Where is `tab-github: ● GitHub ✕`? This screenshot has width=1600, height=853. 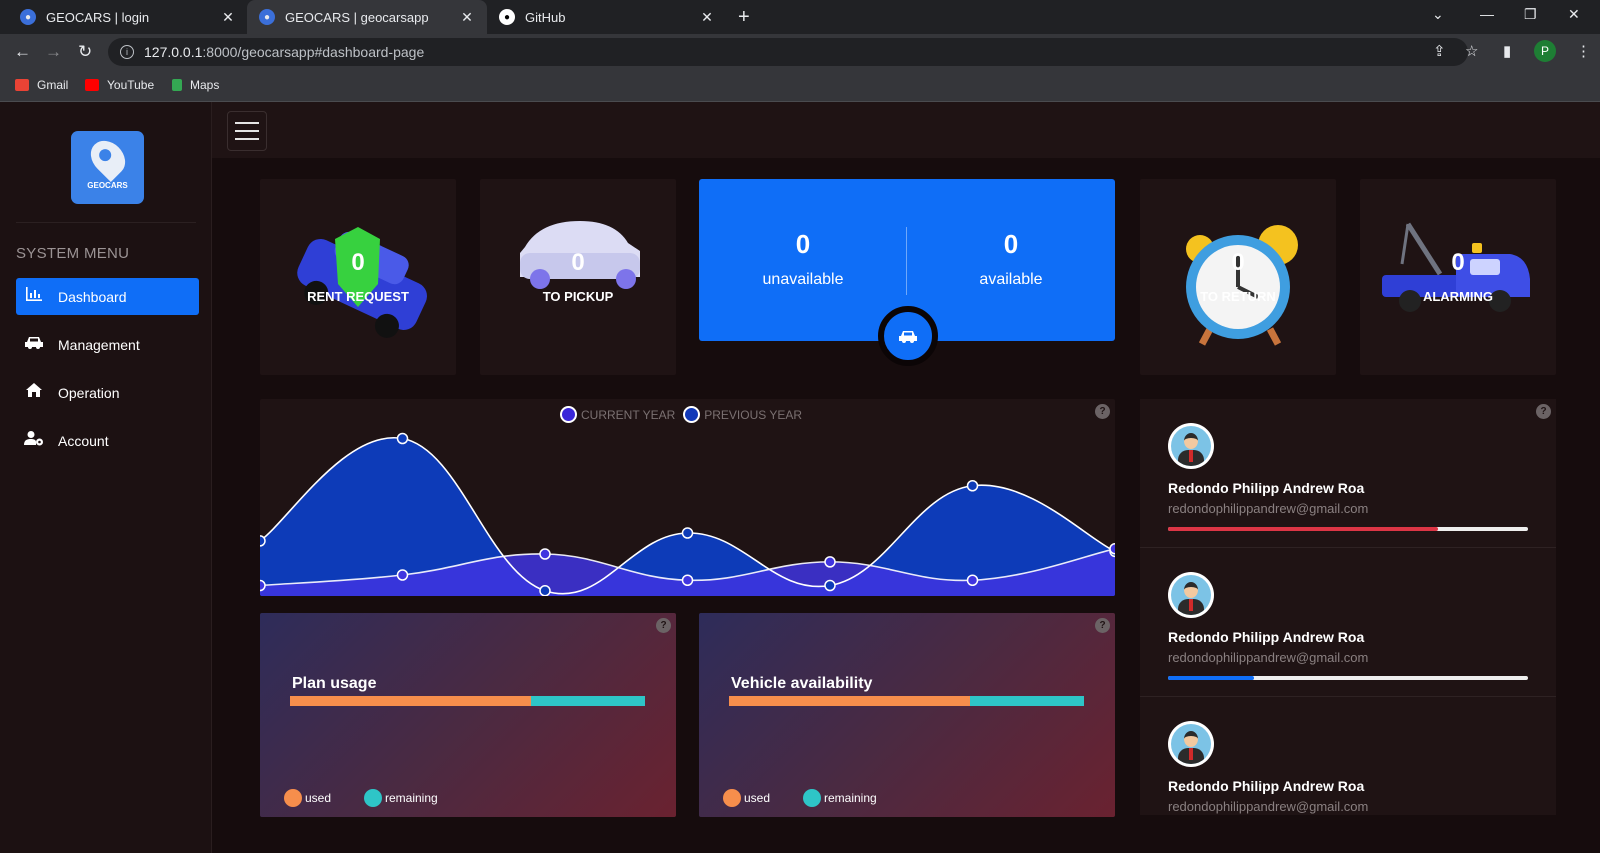 tab-github: ● GitHub ✕ is located at coordinates (607, 17).